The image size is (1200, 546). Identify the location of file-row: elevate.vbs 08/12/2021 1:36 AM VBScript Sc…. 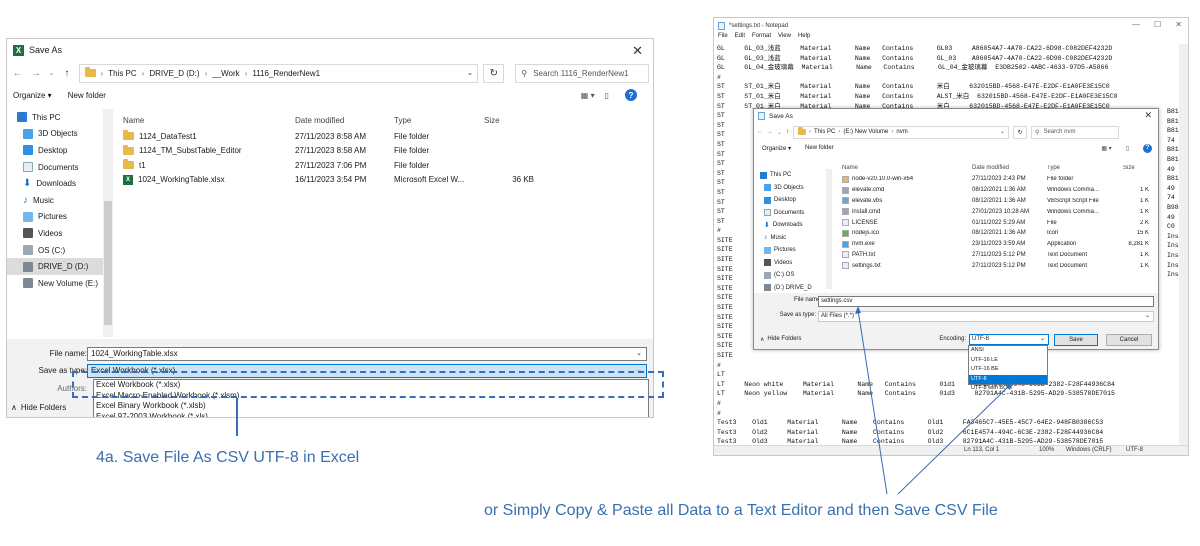
(998, 201).